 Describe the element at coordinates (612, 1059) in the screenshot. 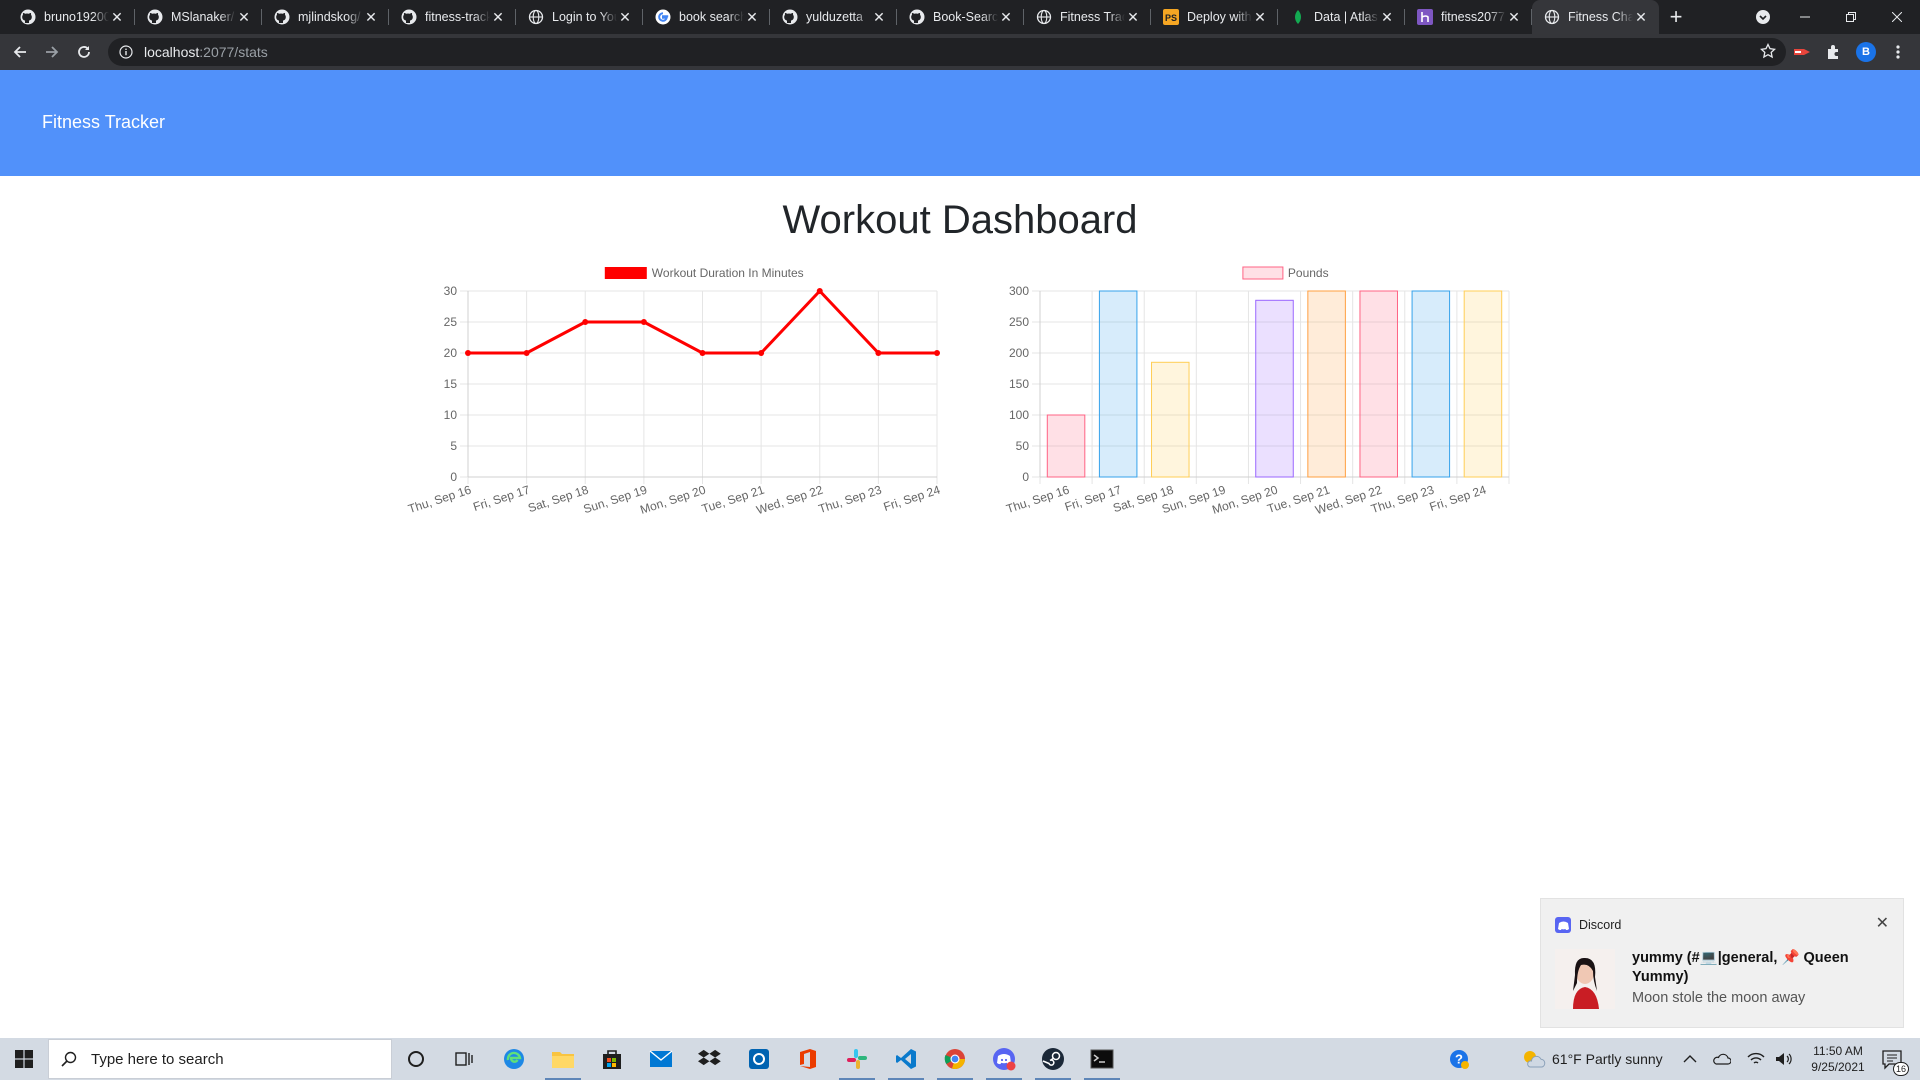

I see `microsoft-store-icon` at that location.